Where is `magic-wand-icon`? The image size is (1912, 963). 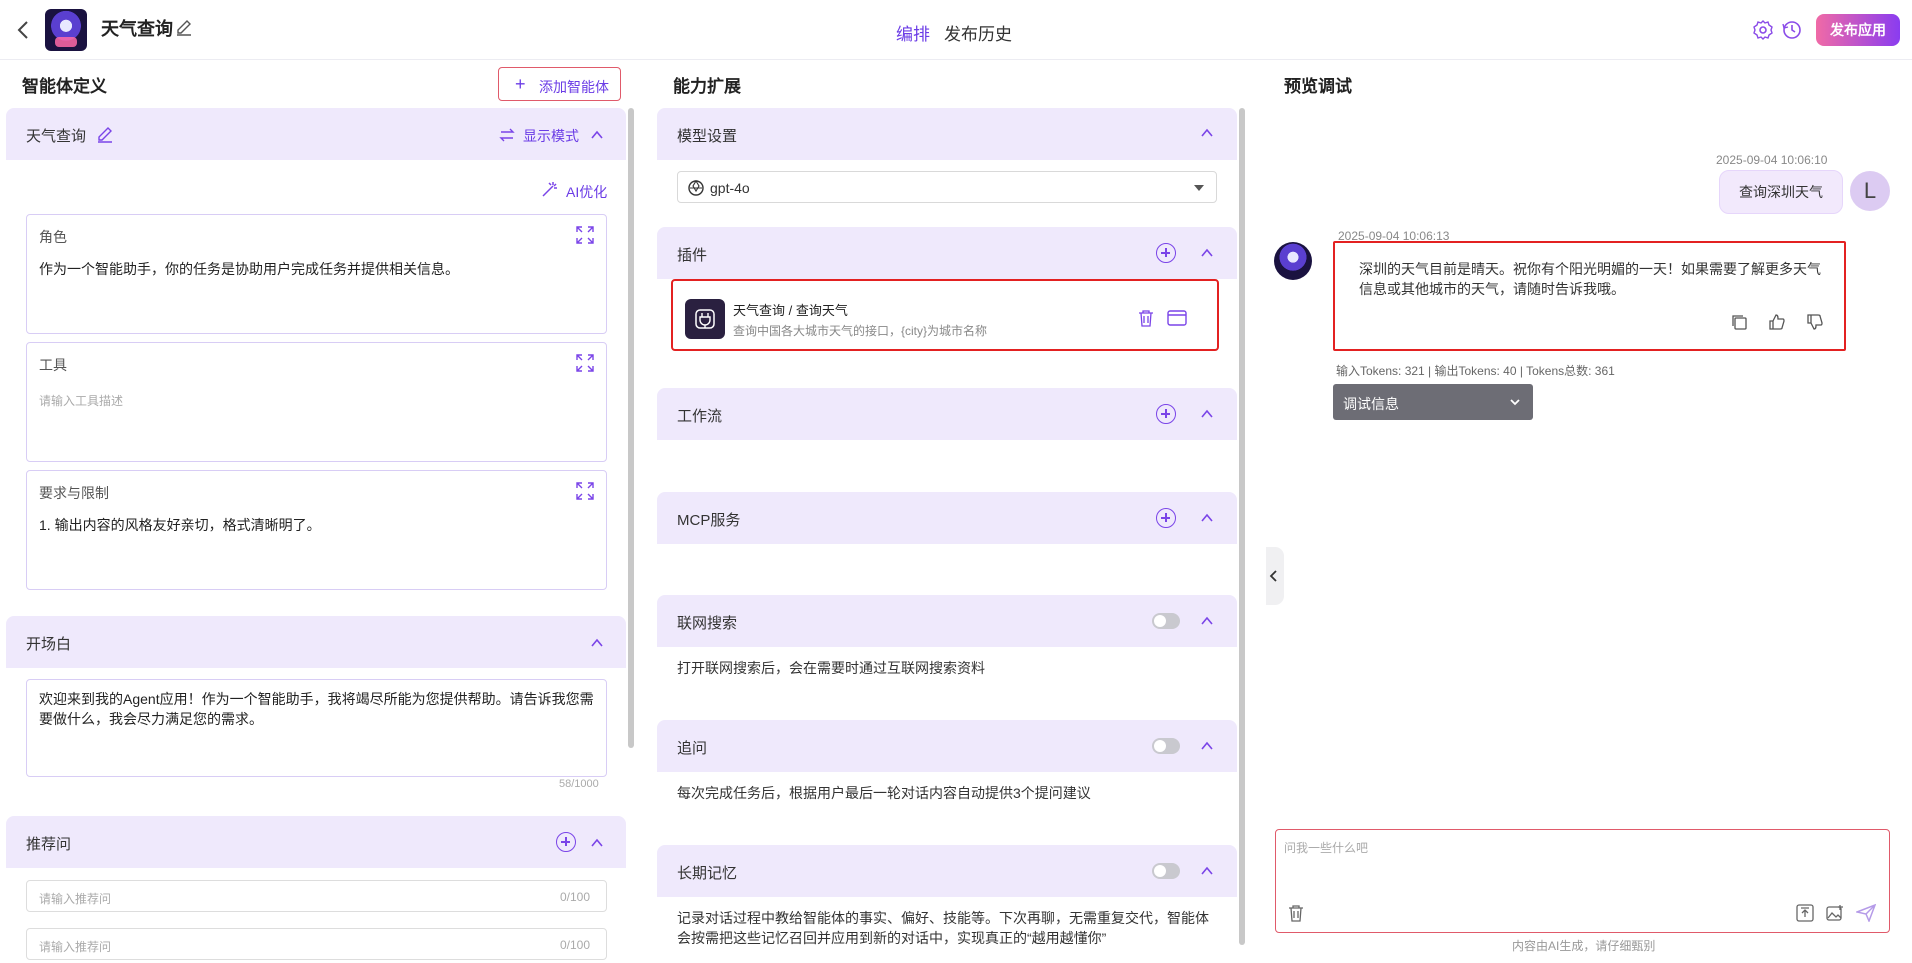
magic-wand-icon is located at coordinates (550, 189).